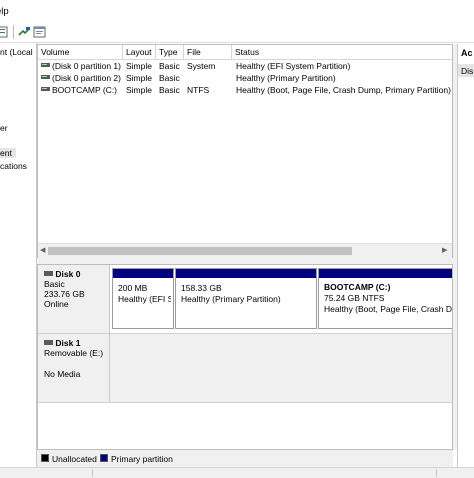 This screenshot has height=478, width=474. Describe the element at coordinates (13, 166) in the screenshot. I see `tree-item-services-applications: cations` at that location.